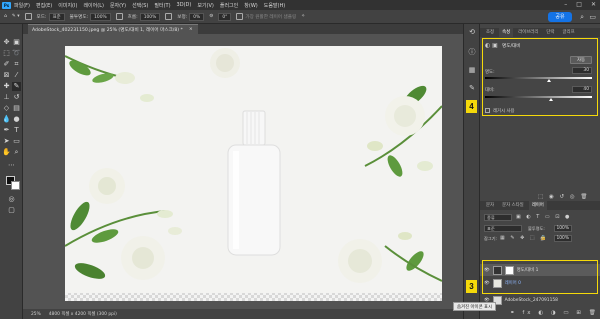  I want to click on menu-layer: 레이어(L), so click(93, 5).